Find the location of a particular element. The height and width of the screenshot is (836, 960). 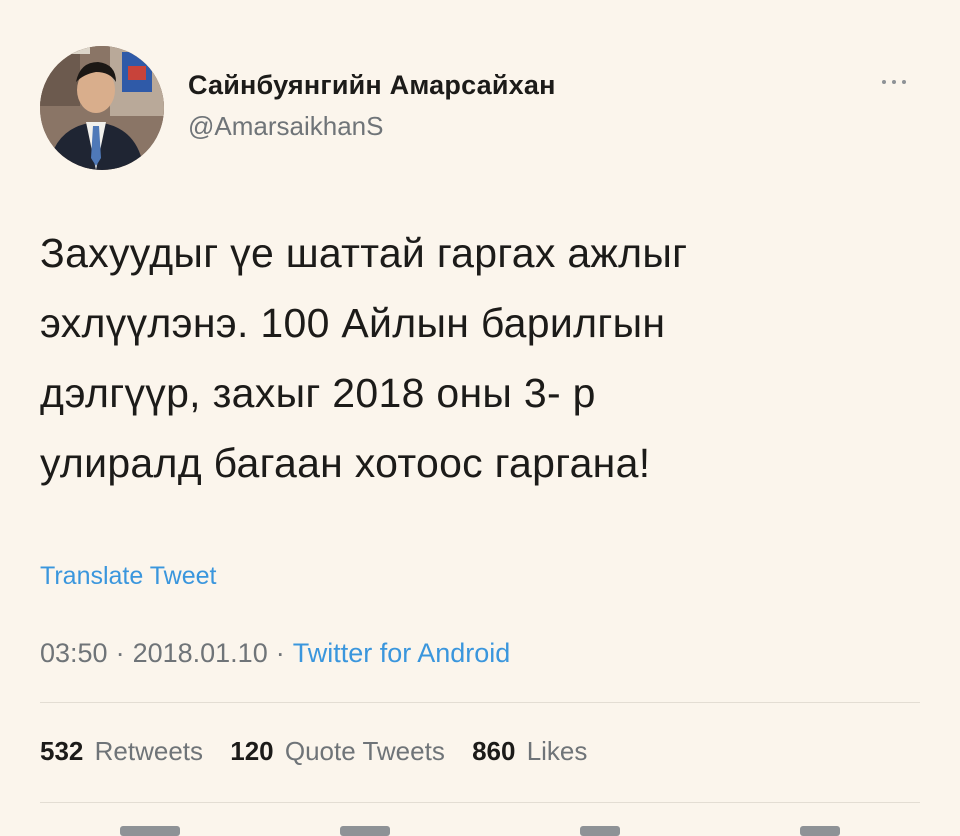

display-name: Сайнбуянгийн Амарсайхан is located at coordinates (372, 85).